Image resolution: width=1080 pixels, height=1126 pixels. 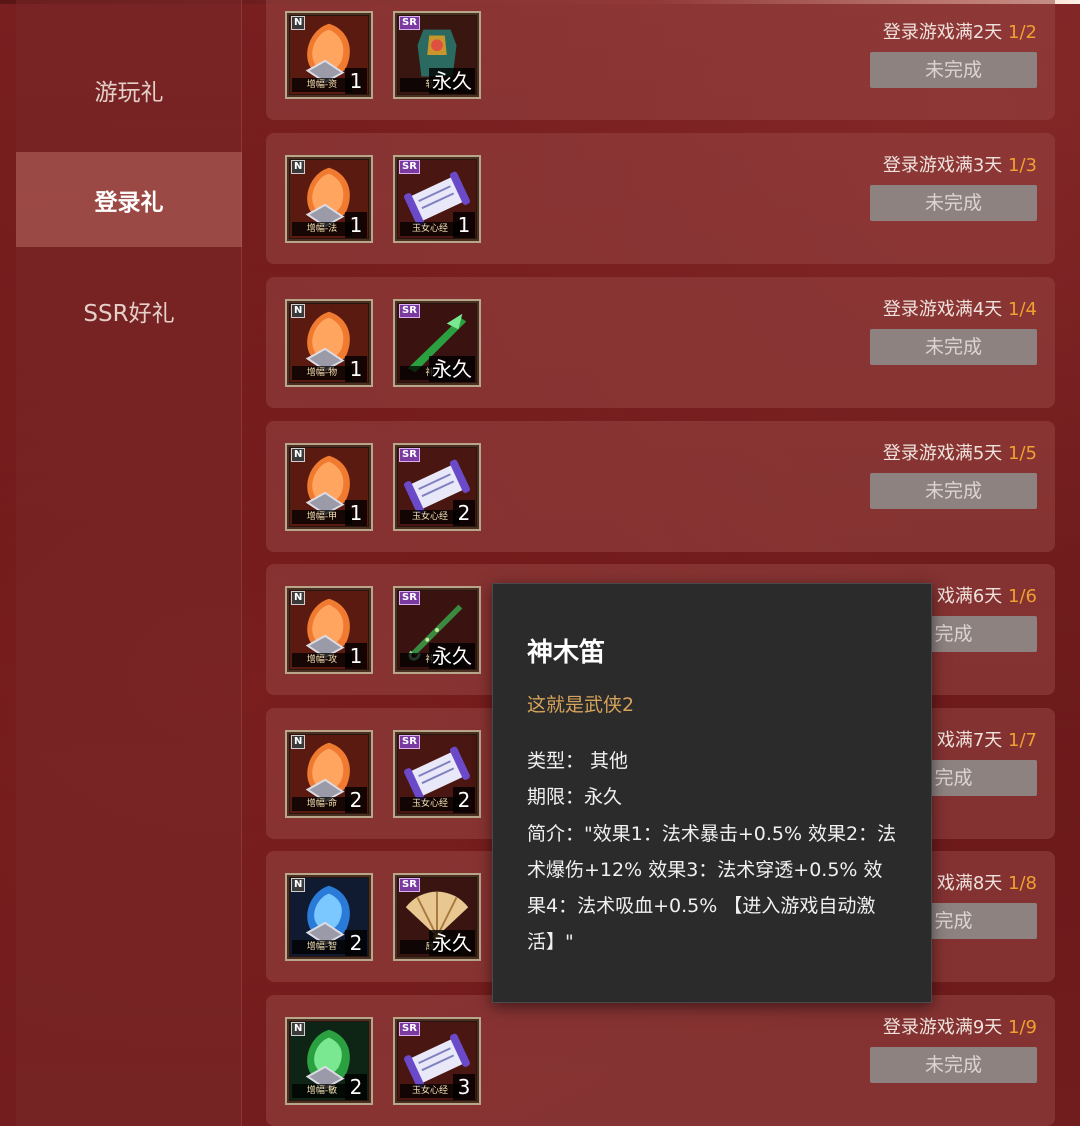 What do you see at coordinates (322, 1091) in the screenshot?
I see `item-name: 增幅-敏` at bounding box center [322, 1091].